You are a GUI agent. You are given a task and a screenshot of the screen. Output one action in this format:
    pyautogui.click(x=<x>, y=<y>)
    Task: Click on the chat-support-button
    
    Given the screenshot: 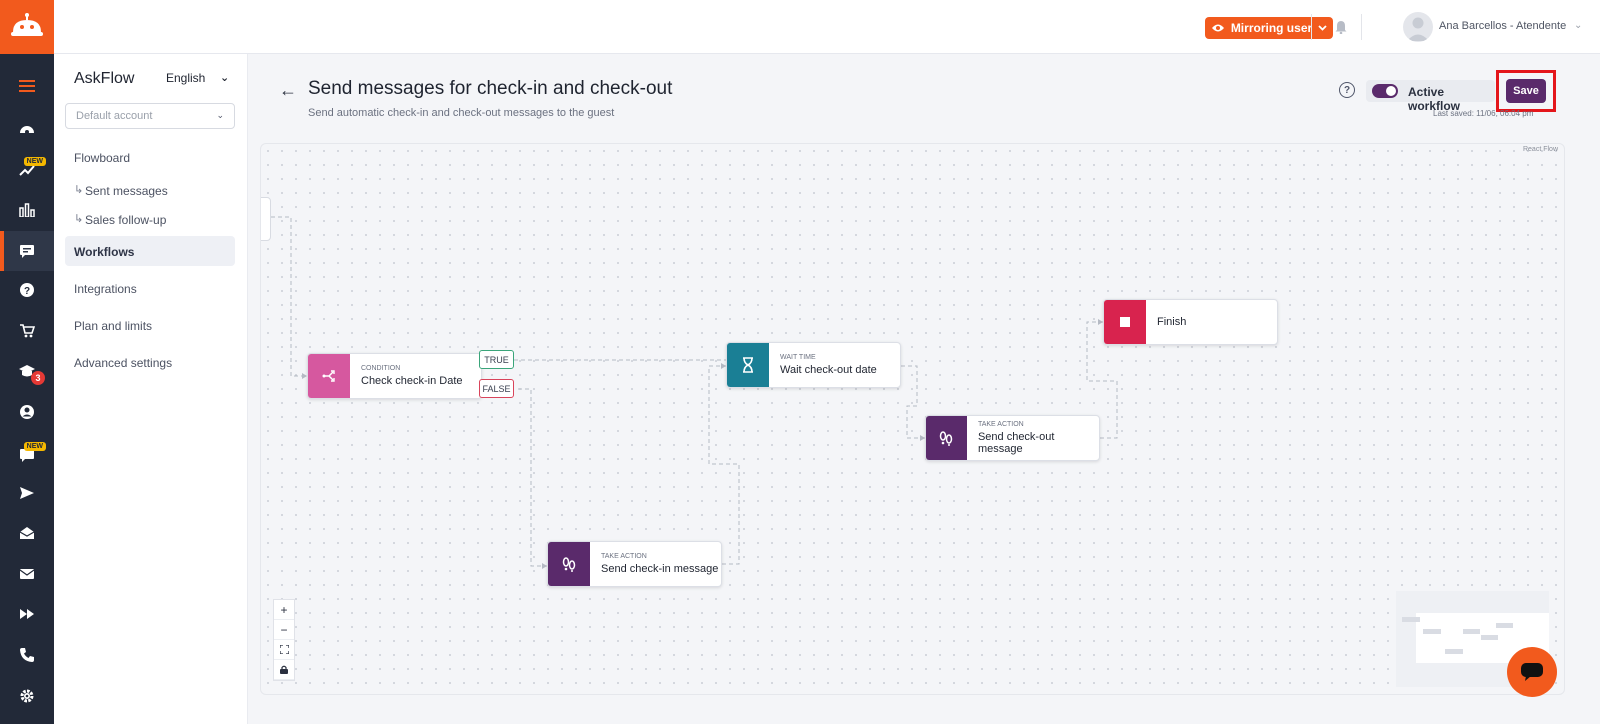 What is the action you would take?
    pyautogui.click(x=1532, y=672)
    